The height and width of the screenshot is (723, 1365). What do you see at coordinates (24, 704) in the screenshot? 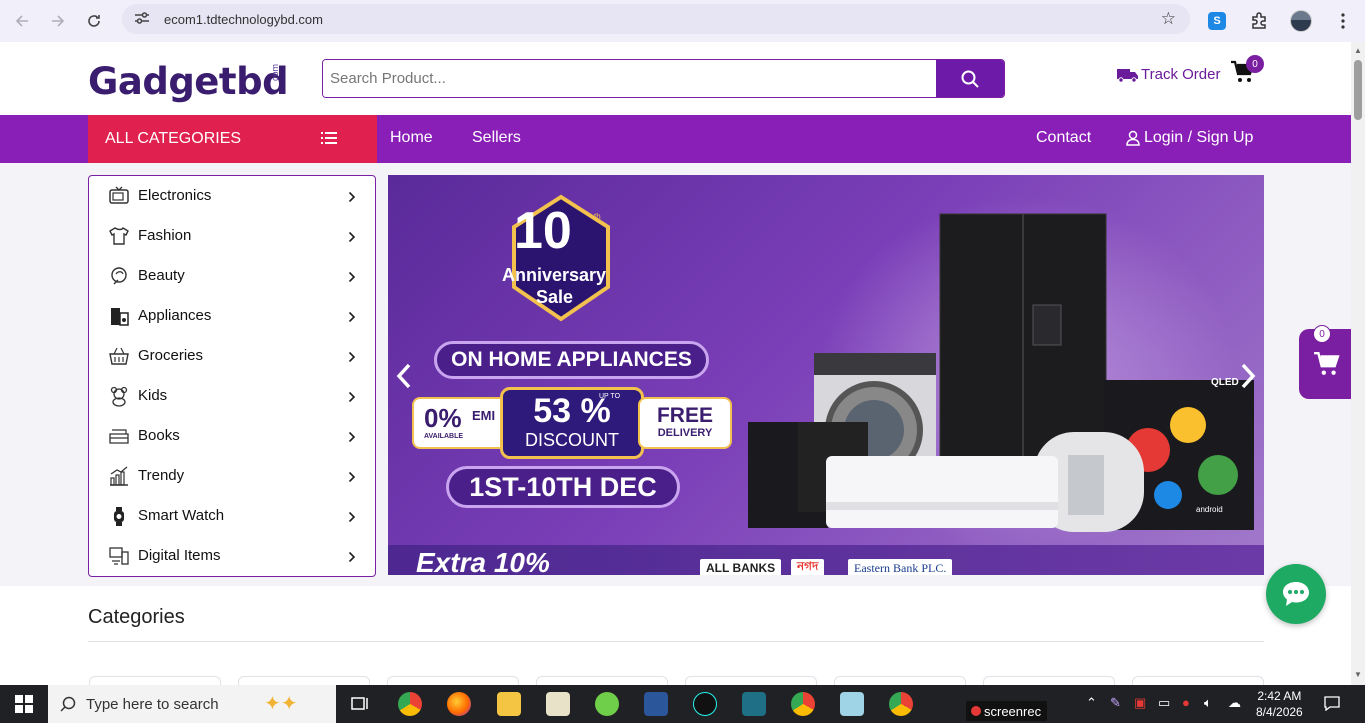
I see `start-button` at bounding box center [24, 704].